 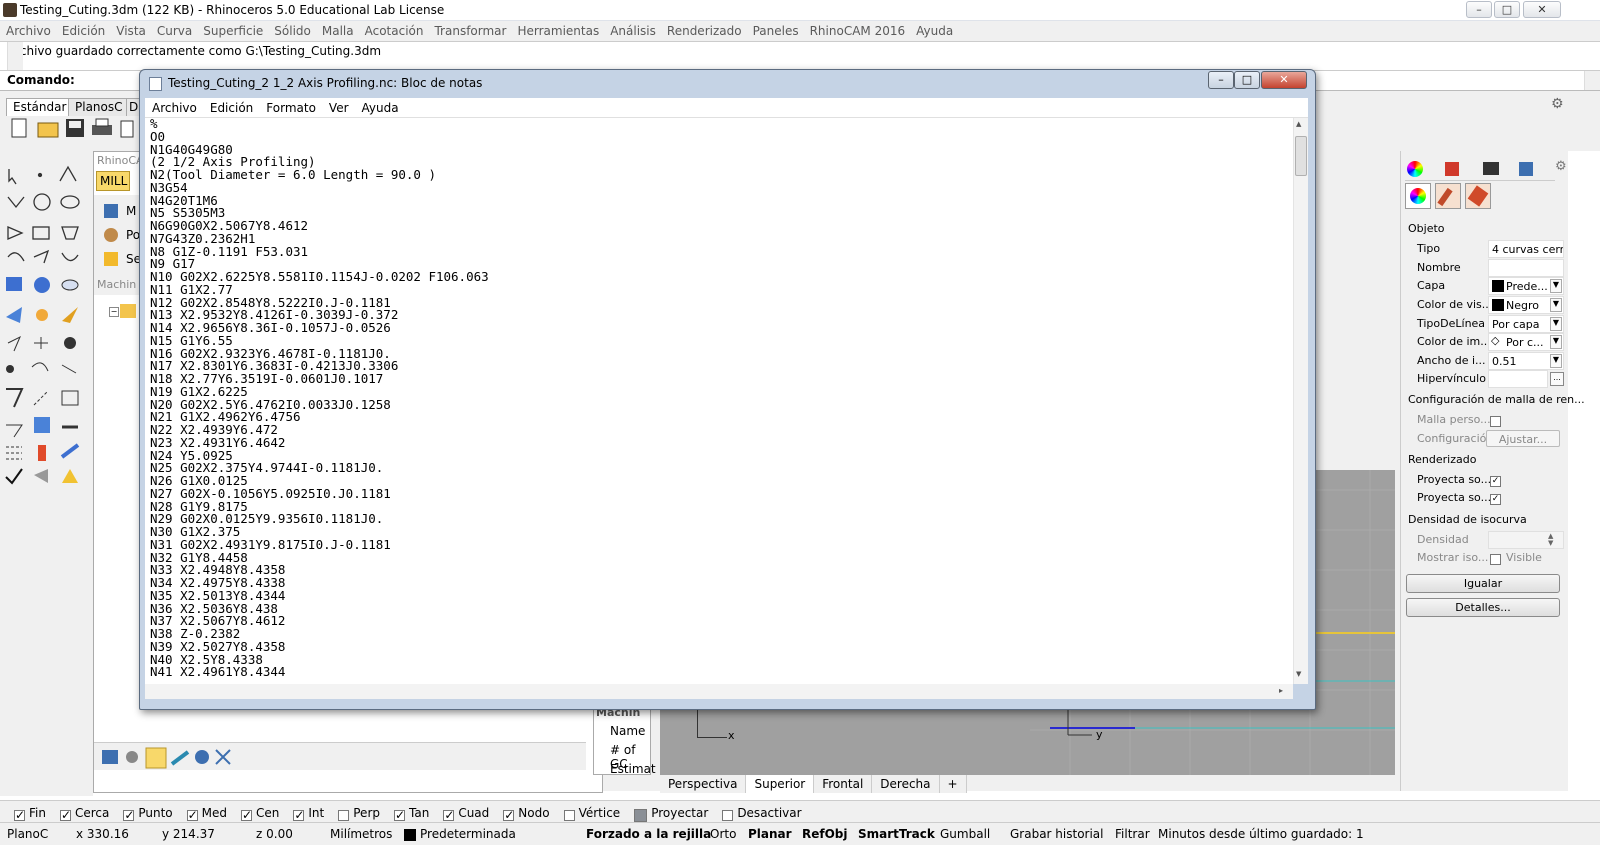 I want to click on notepad-menu-ver: Ver, so click(x=338, y=106).